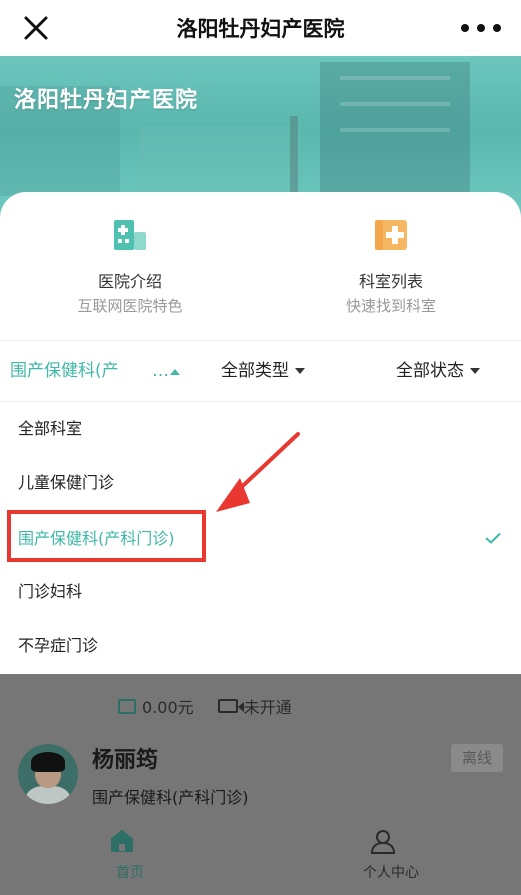  Describe the element at coordinates (168, 707) in the screenshot. I see `consult-price: 0.00元` at that location.